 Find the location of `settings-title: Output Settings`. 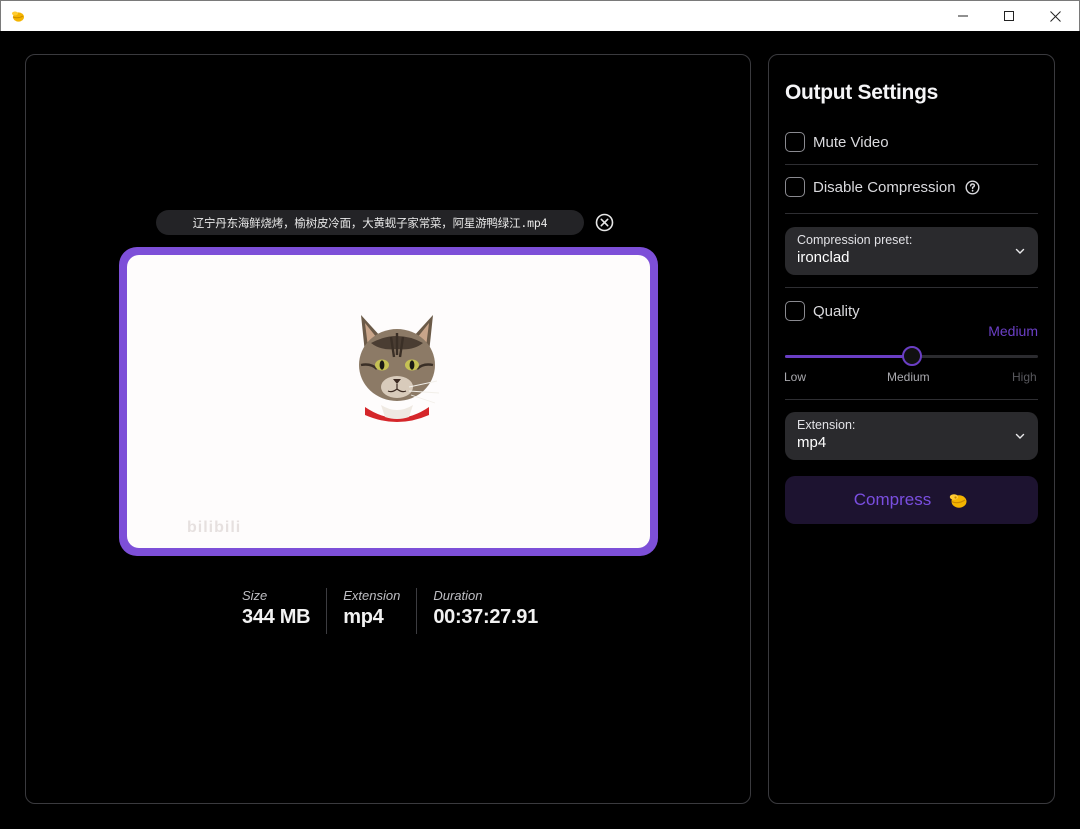

settings-title: Output Settings is located at coordinates (861, 92).